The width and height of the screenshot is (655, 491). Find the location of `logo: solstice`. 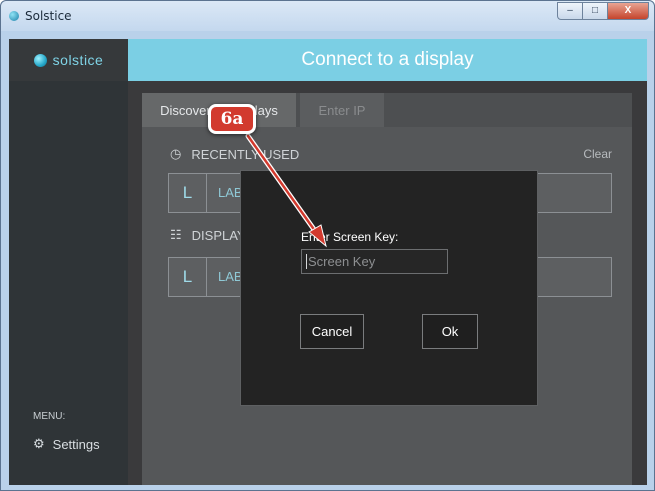

logo: solstice is located at coordinates (68, 60).